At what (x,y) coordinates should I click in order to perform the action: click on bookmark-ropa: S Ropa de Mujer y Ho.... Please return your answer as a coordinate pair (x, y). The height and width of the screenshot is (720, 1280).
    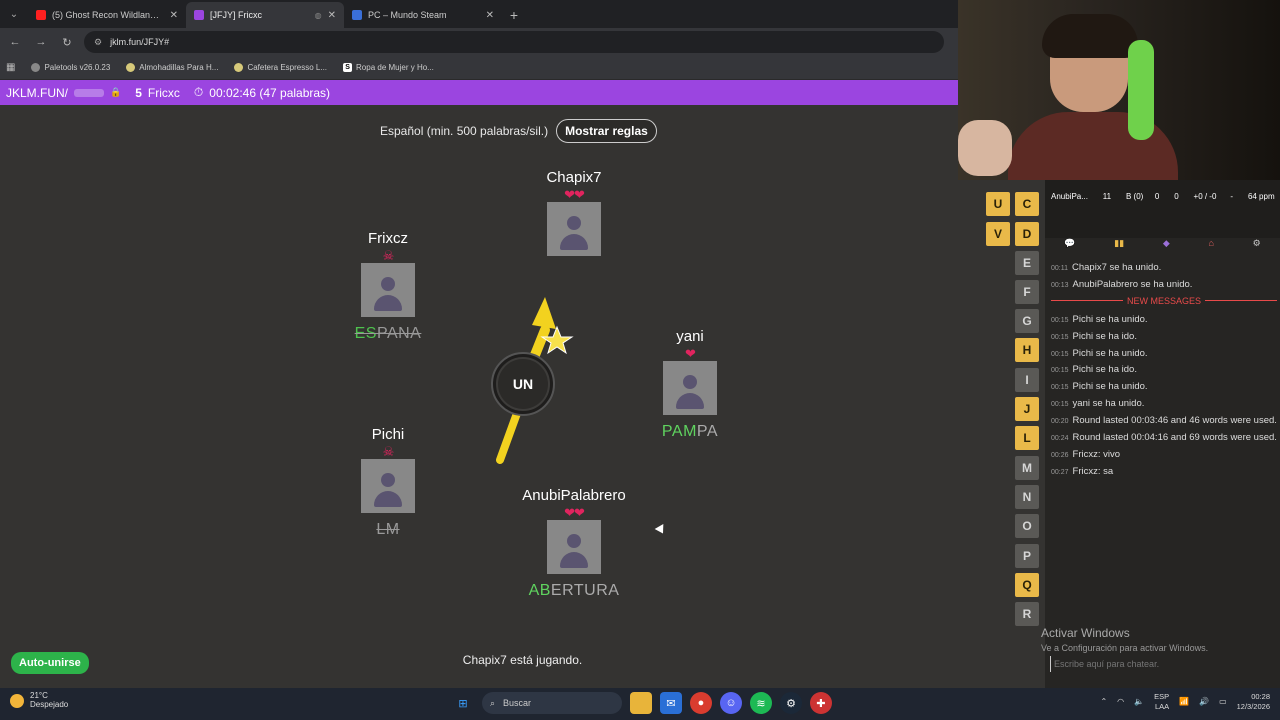
    Looking at the image, I should click on (388, 67).